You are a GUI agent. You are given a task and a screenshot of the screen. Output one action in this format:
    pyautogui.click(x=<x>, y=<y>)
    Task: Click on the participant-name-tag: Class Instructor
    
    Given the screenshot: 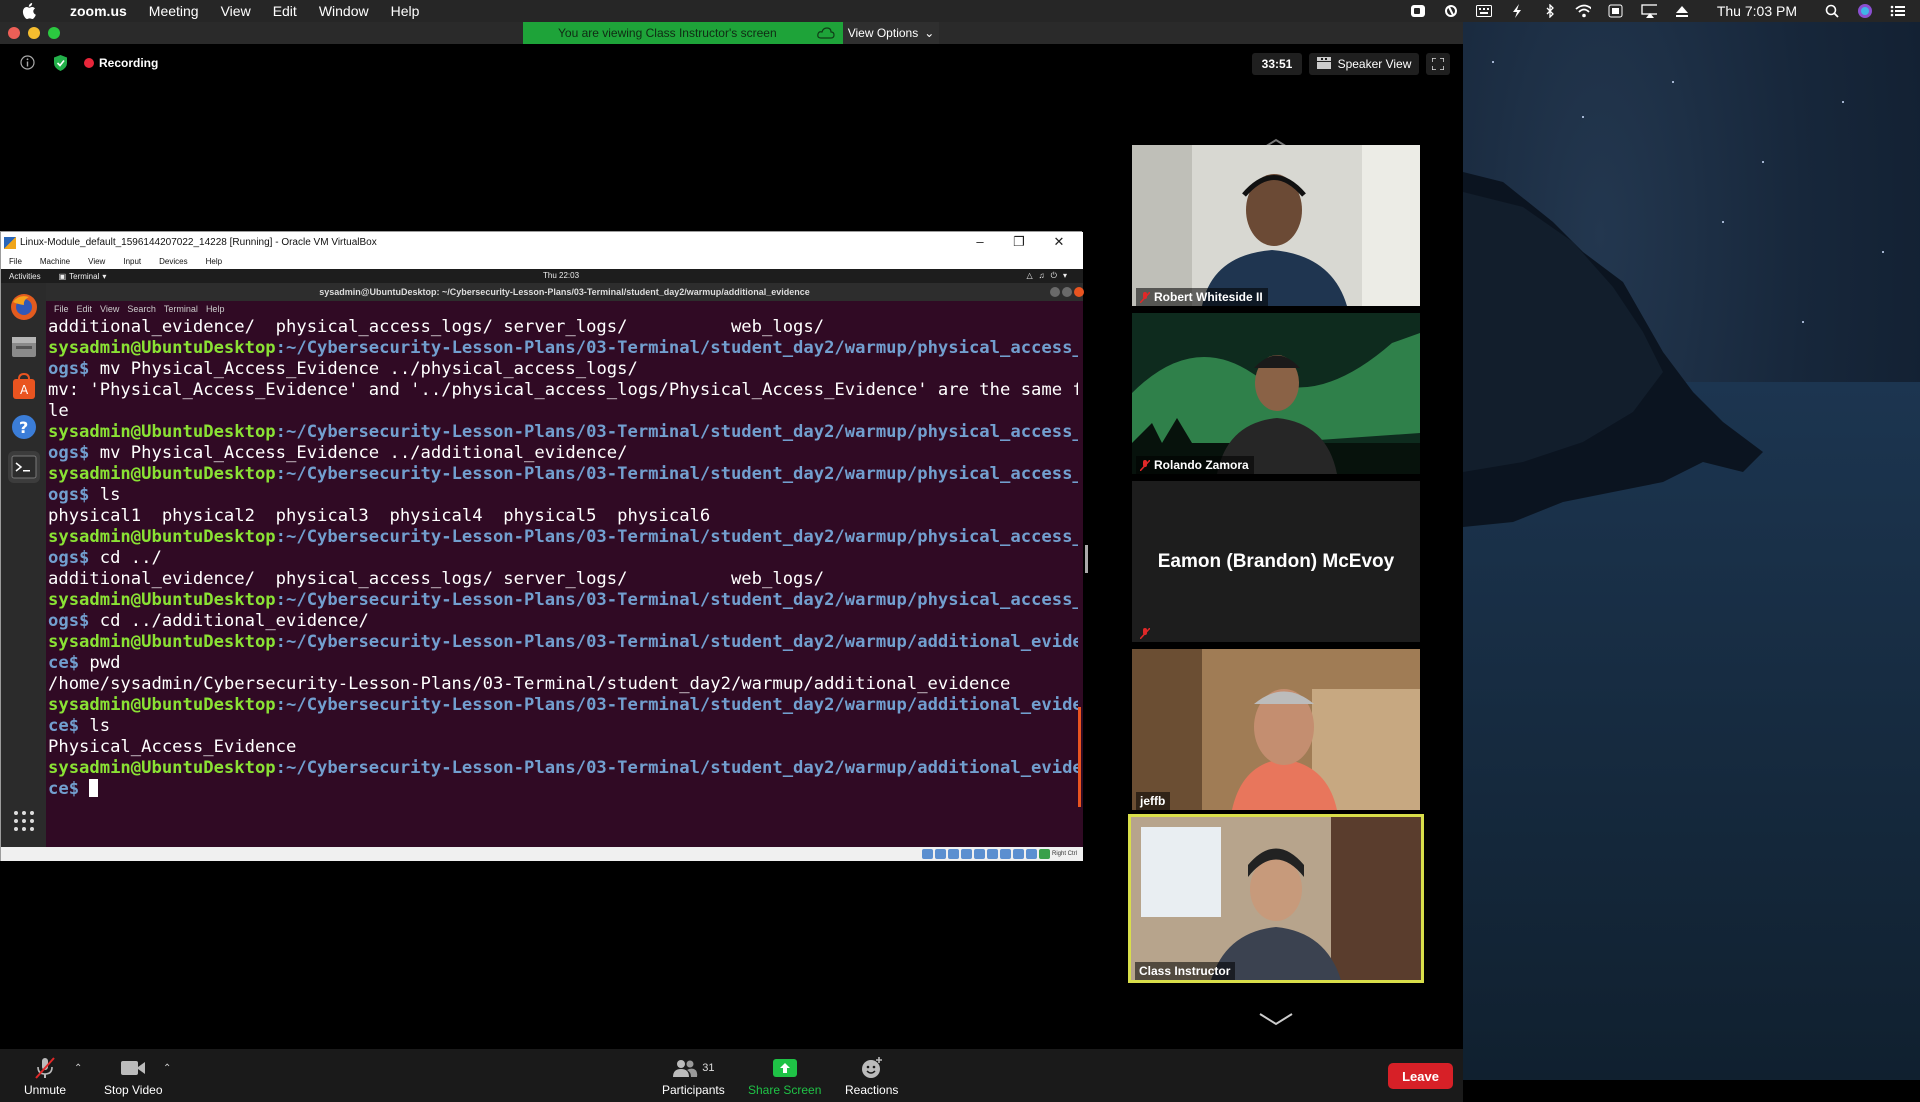 What is the action you would take?
    pyautogui.click(x=1185, y=971)
    